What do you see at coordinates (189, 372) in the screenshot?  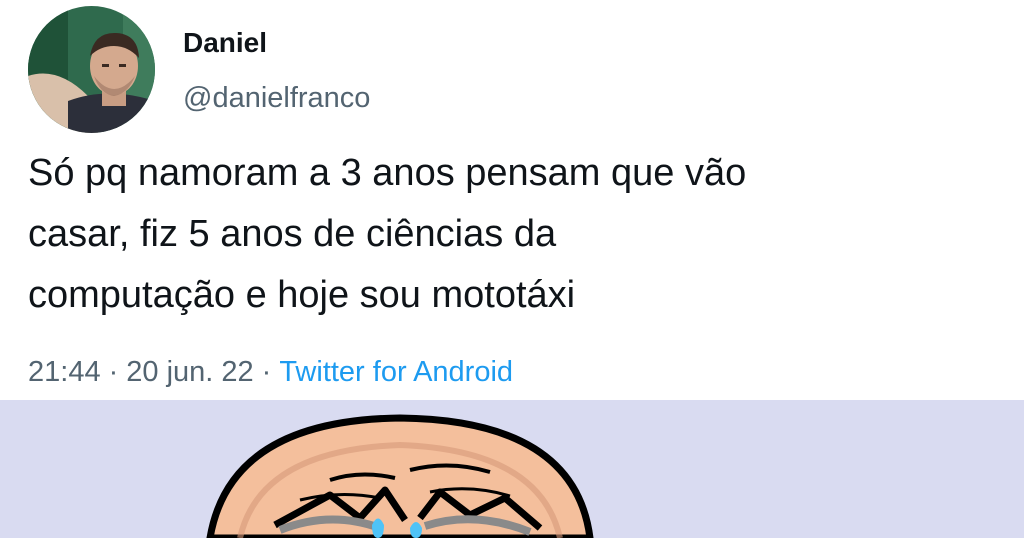 I see `tweet-date: 20 jun. 22` at bounding box center [189, 372].